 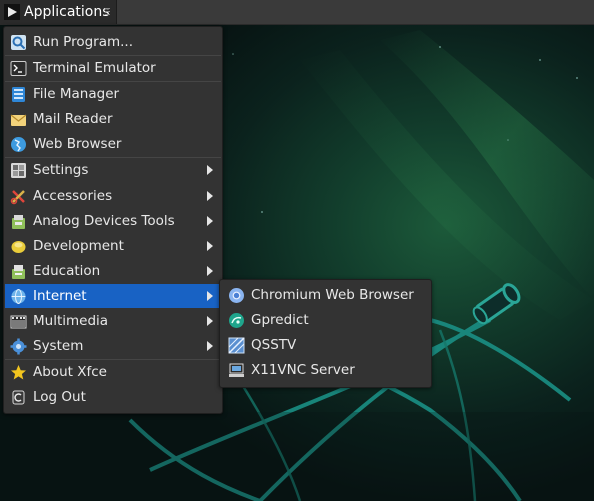 What do you see at coordinates (108, 12) in the screenshot?
I see `panel-grip-handle` at bounding box center [108, 12].